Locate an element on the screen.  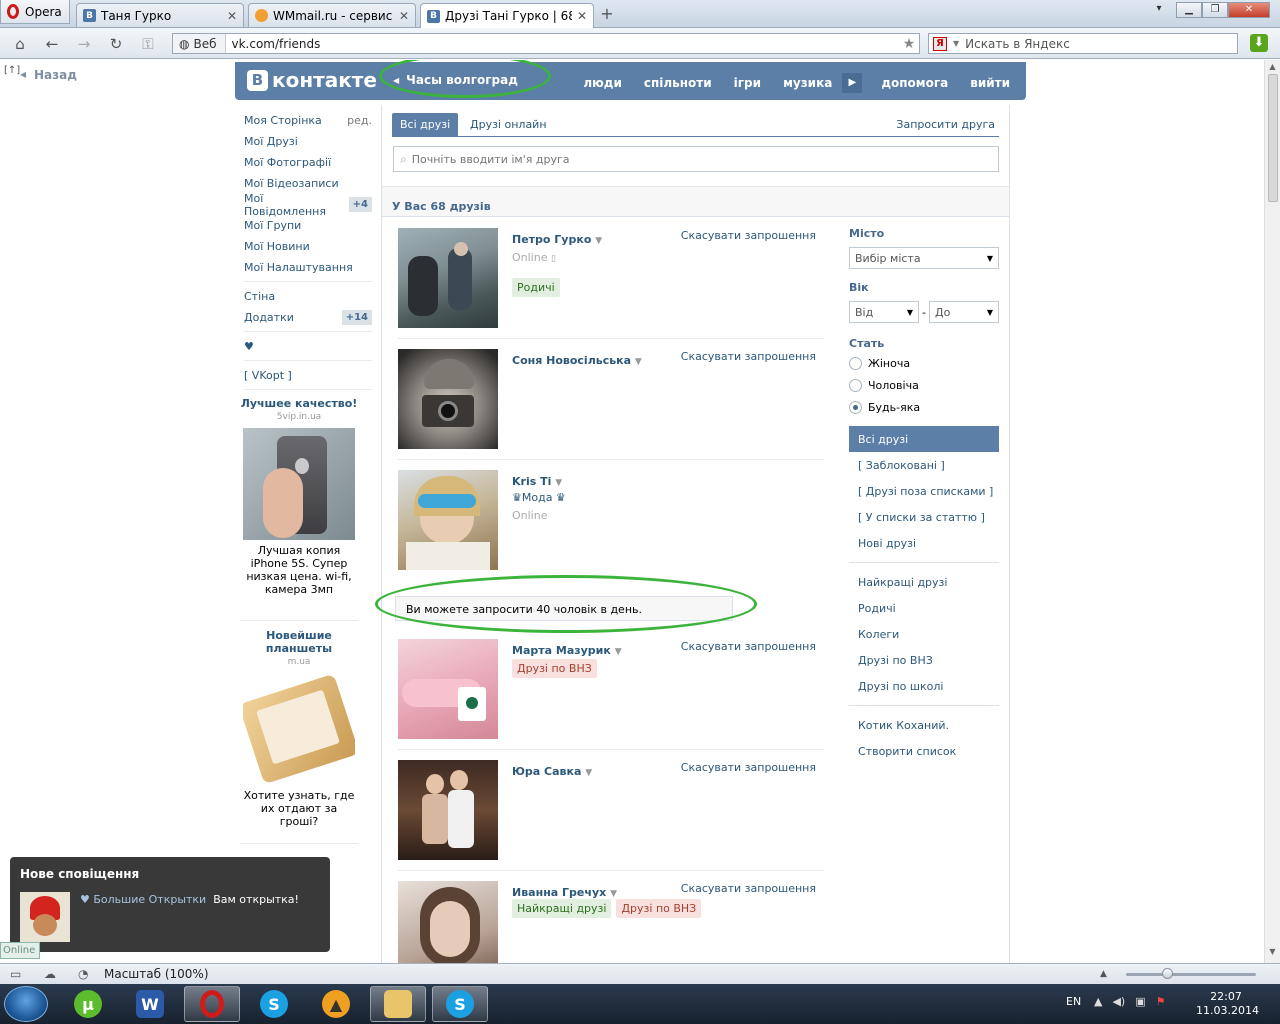
ad-image-iphone is located at coordinates (299, 484).